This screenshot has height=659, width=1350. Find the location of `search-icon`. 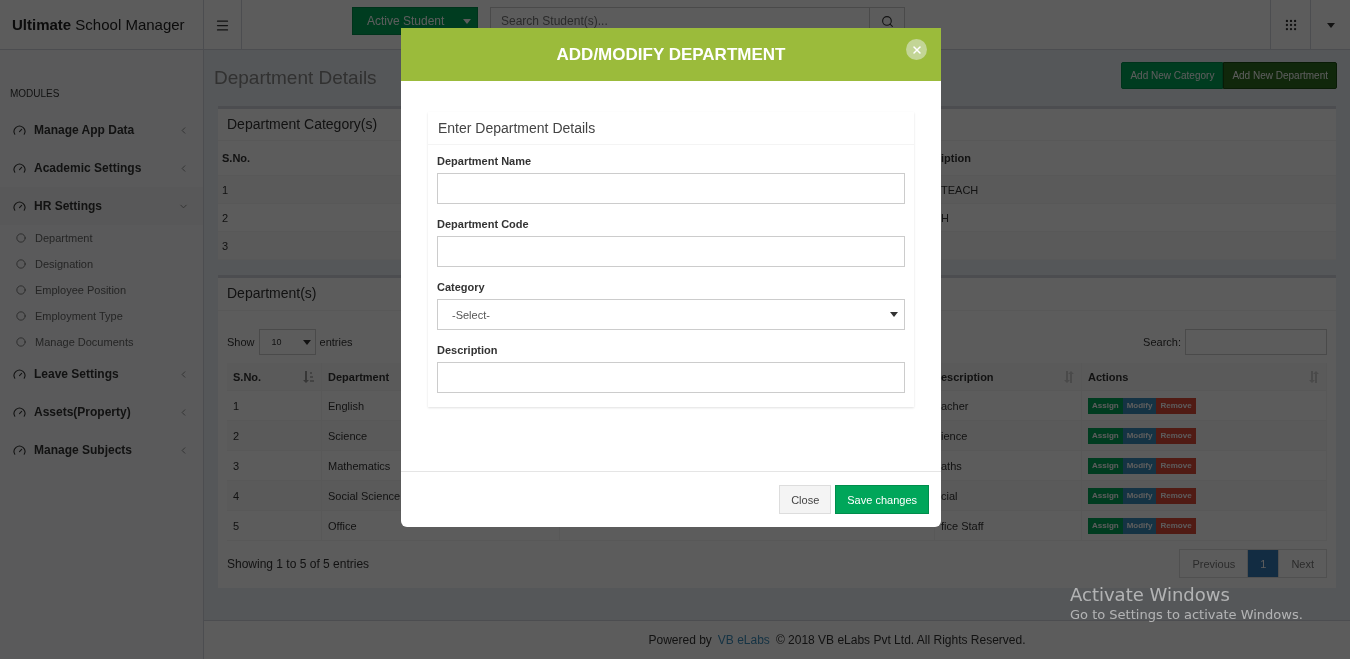

search-icon is located at coordinates (887, 21).